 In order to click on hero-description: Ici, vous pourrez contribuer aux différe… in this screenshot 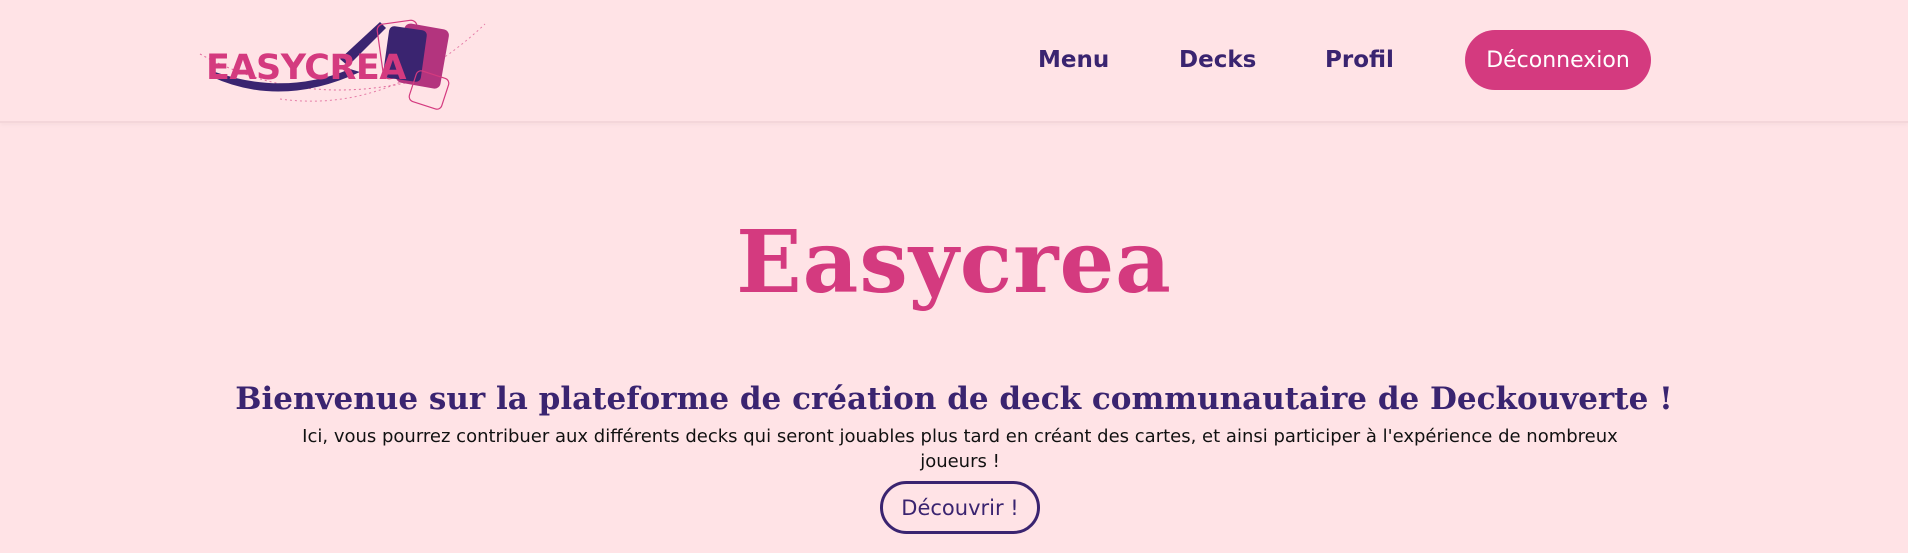, I will do `click(960, 449)`.